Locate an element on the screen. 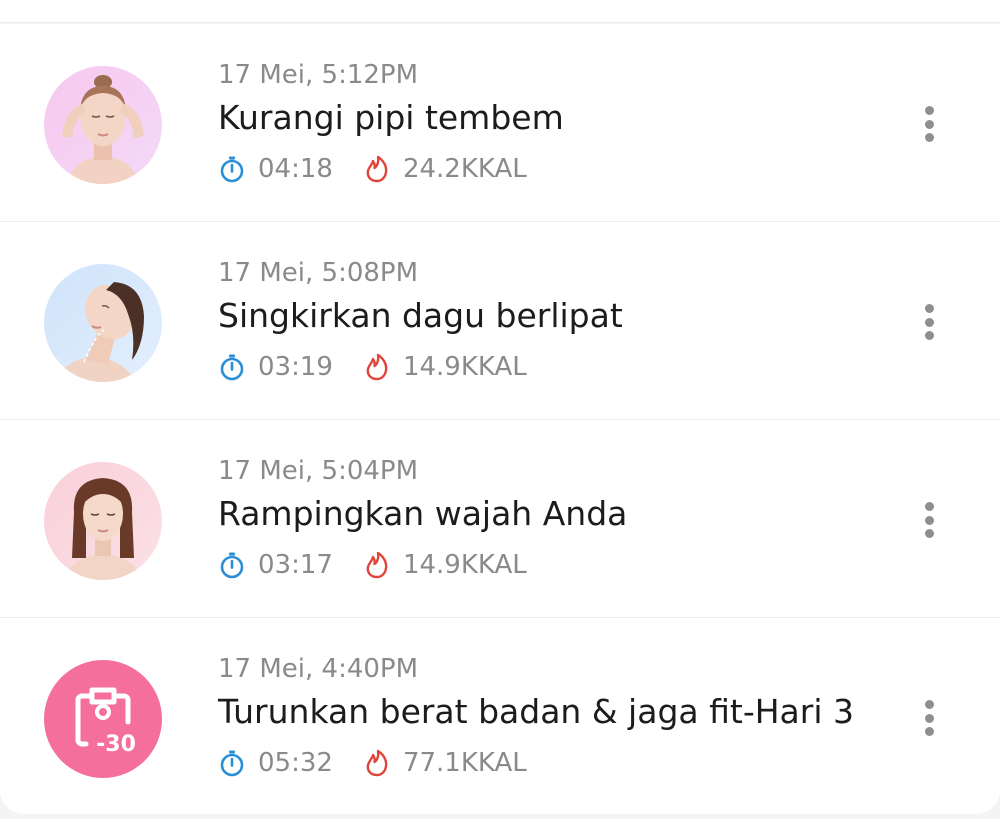 The image size is (1000, 819). duration-stat: 03:19 is located at coordinates (275, 367).